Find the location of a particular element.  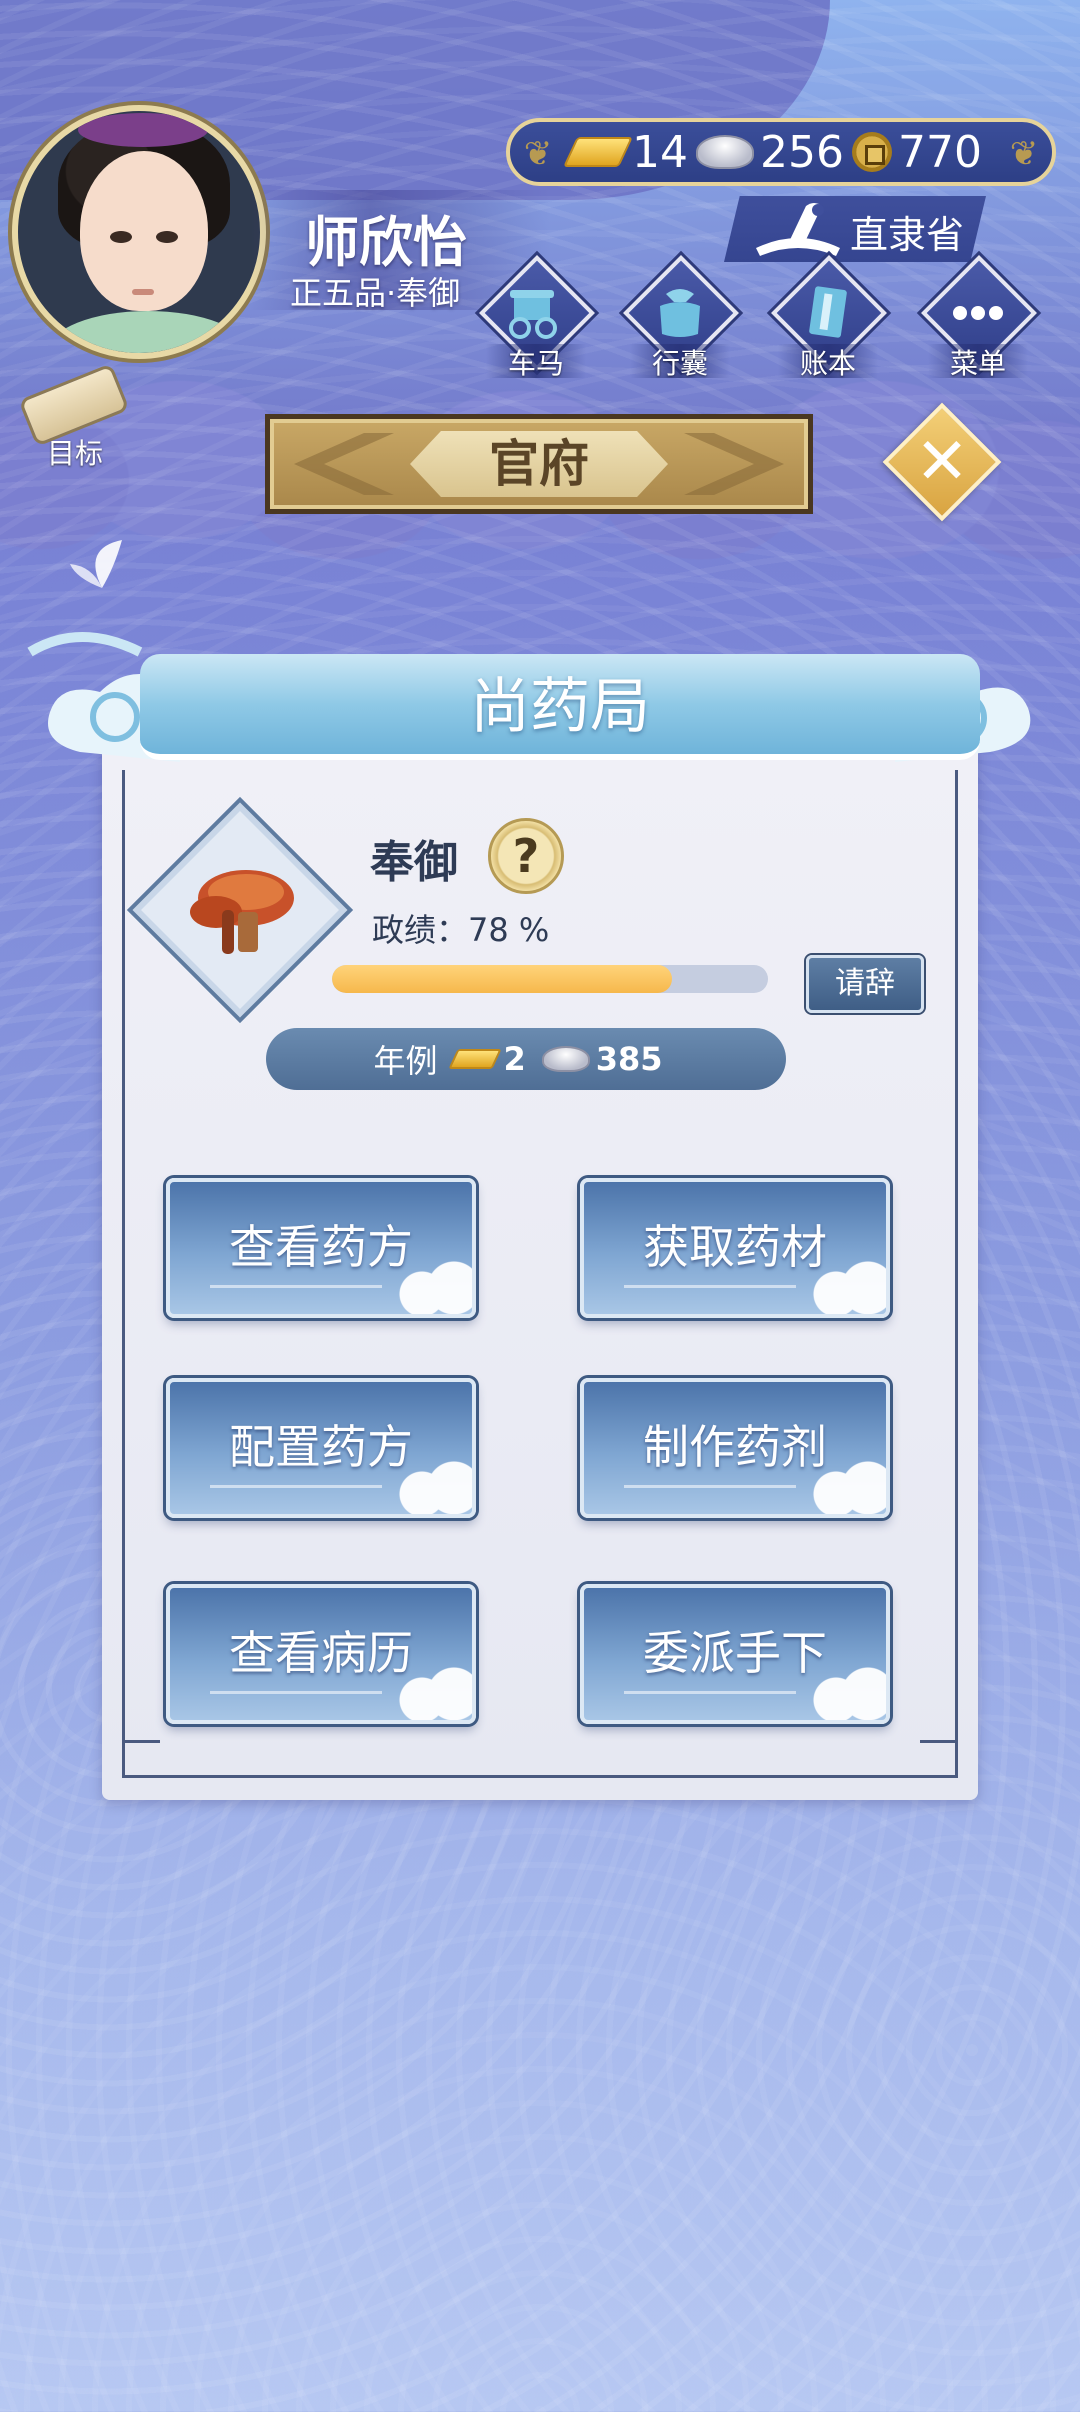

goal-button: 目标 is located at coordinates (75, 418).